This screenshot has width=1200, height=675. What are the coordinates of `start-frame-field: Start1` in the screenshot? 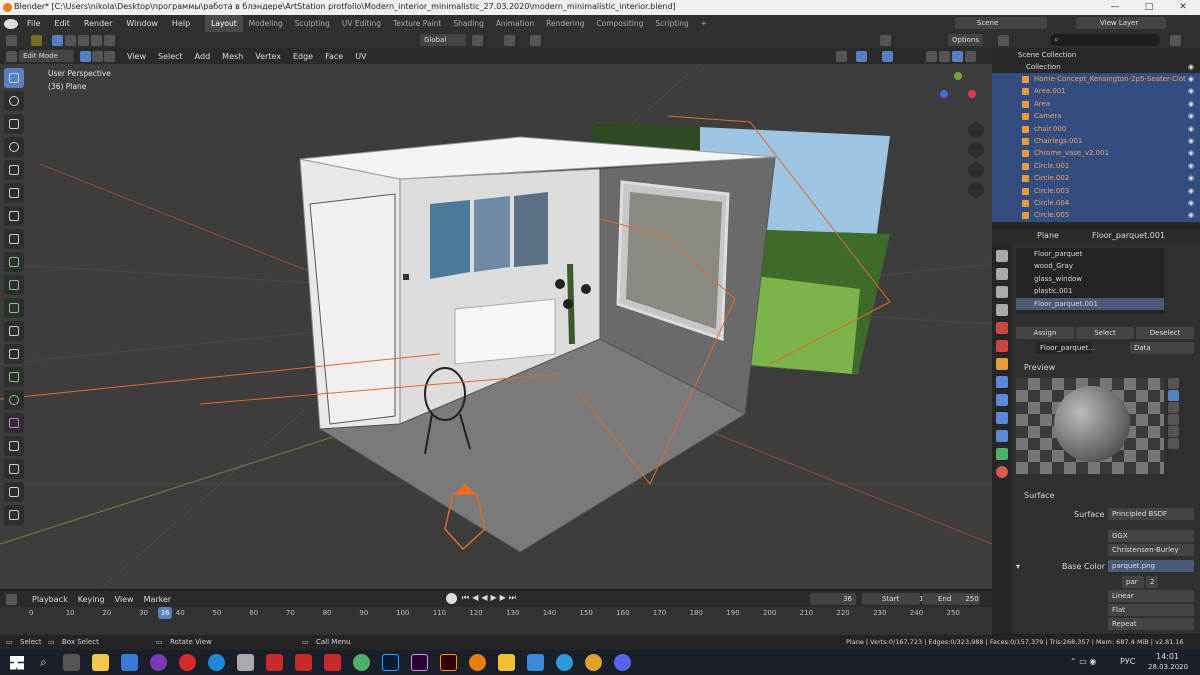 It's located at (893, 599).